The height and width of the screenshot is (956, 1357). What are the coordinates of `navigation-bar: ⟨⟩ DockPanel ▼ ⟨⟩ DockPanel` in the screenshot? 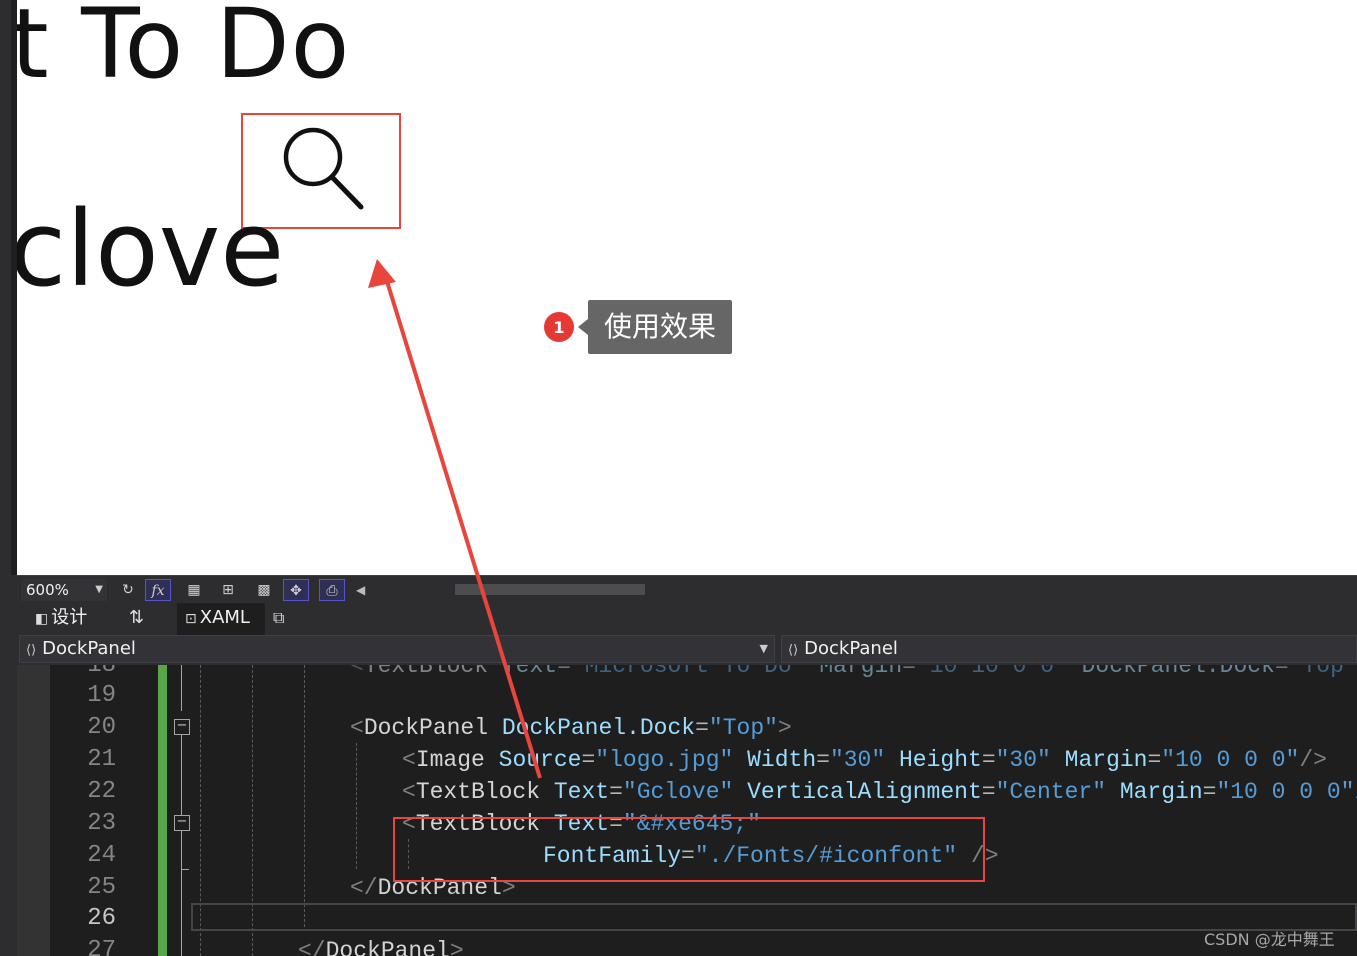 It's located at (687, 650).